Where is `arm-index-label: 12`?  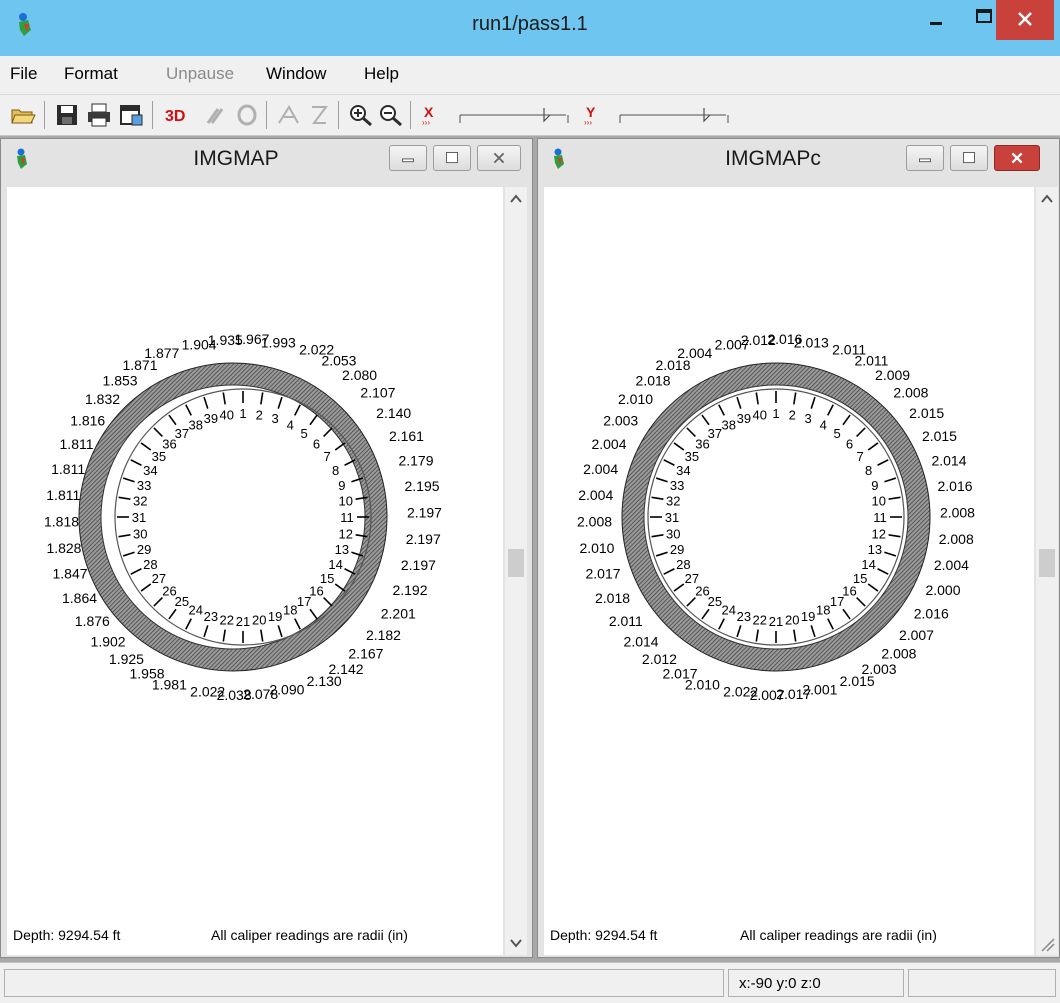
arm-index-label: 12 is located at coordinates (345, 533).